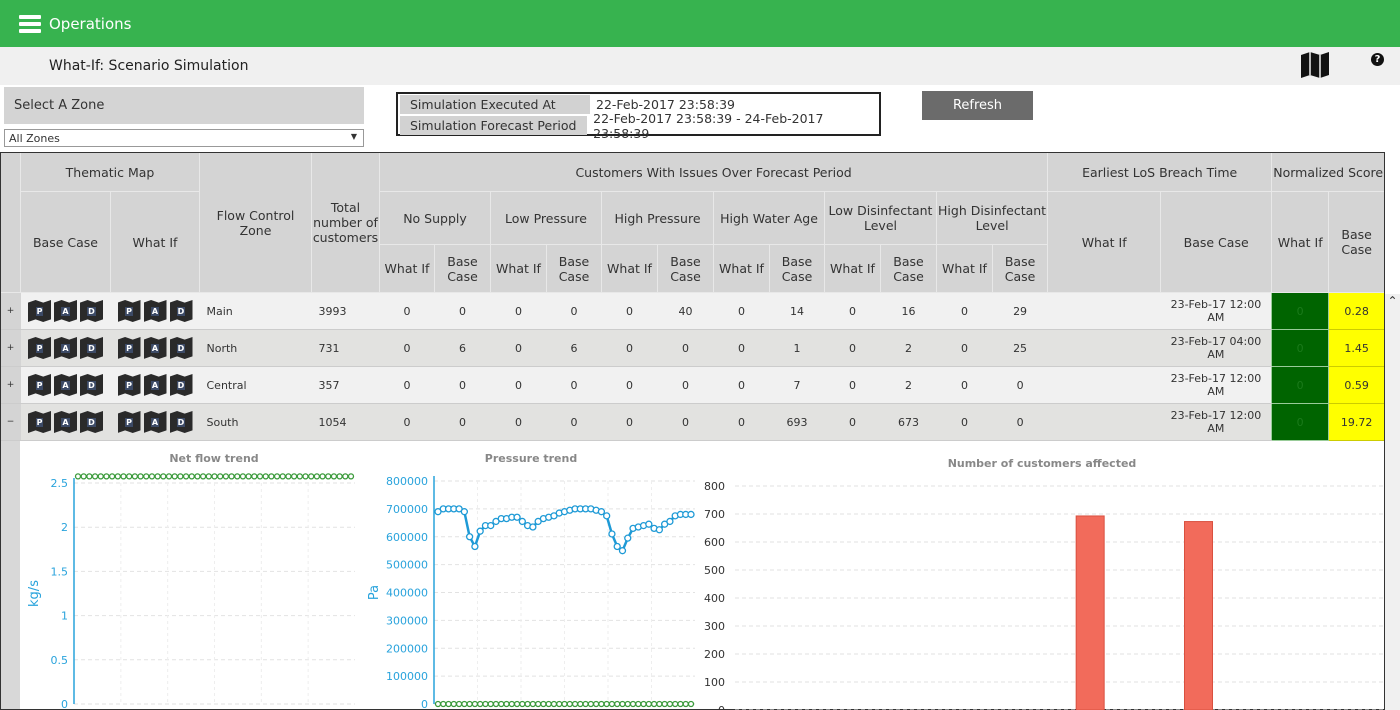  Describe the element at coordinates (60, 660) in the screenshot. I see `y-tick-label: 0.5` at that location.